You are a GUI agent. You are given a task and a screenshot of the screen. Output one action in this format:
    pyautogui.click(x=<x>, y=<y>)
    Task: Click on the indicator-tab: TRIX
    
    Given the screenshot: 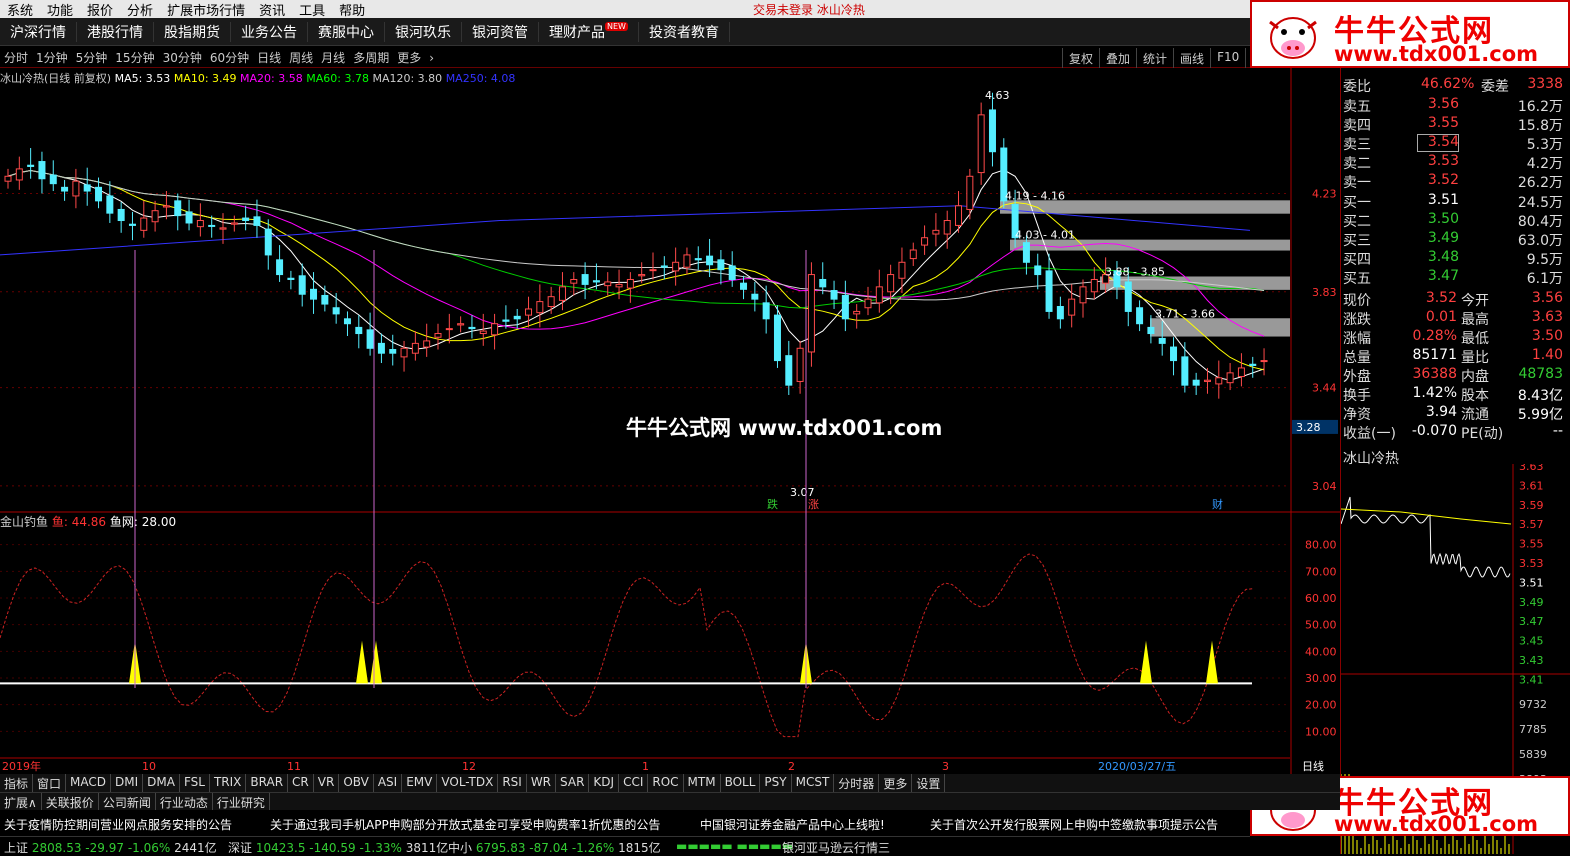 What is the action you would take?
    pyautogui.click(x=228, y=783)
    